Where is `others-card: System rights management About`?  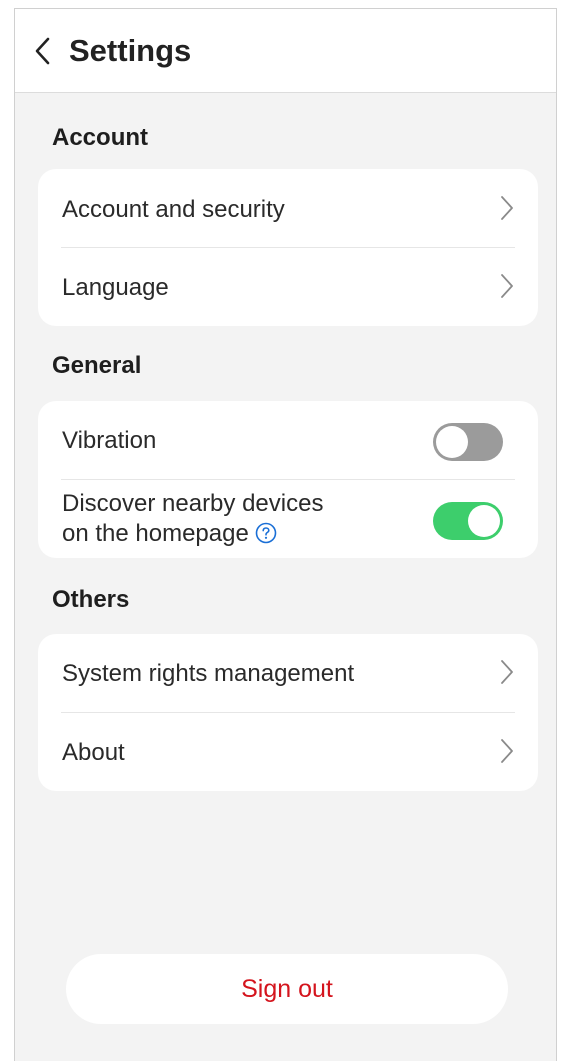 others-card: System rights management About is located at coordinates (288, 712).